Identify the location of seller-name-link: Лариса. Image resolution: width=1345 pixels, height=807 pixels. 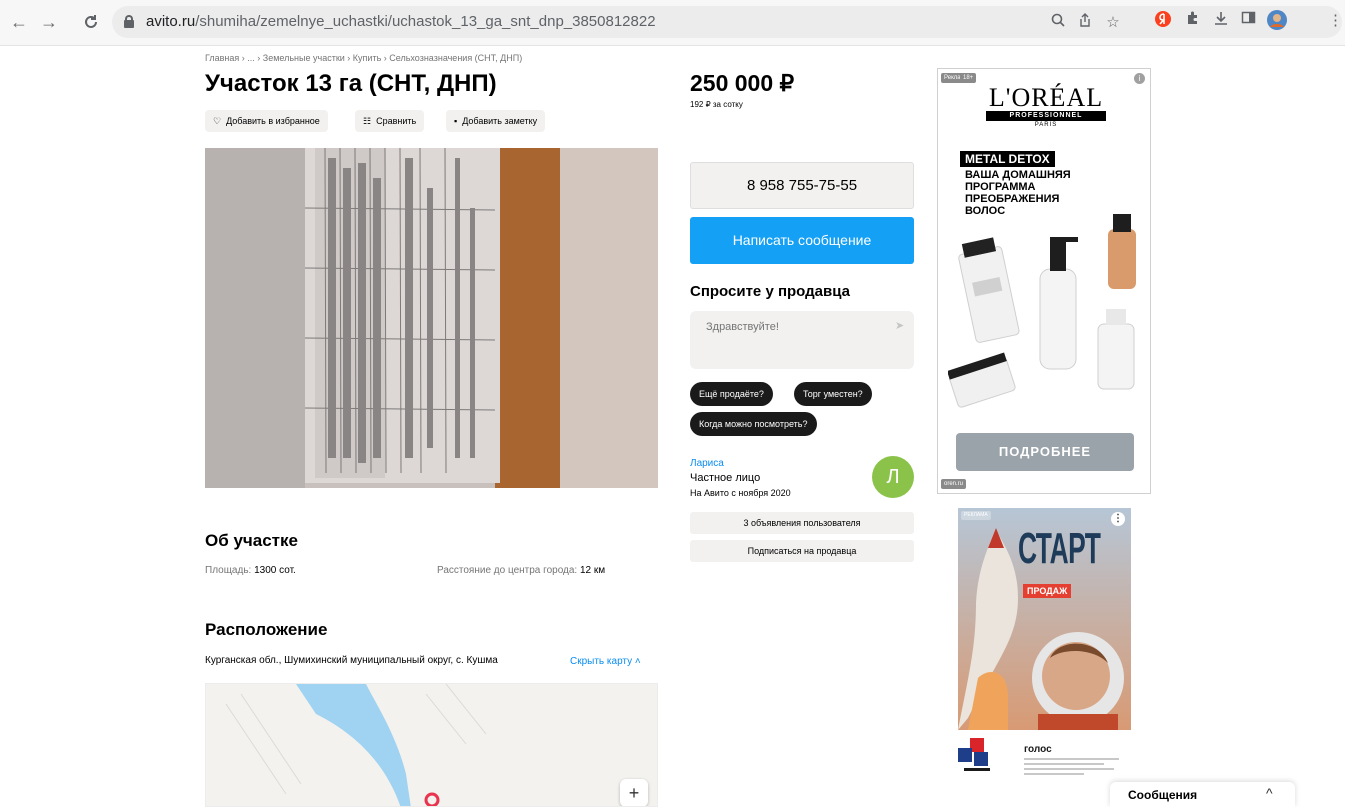
(707, 463).